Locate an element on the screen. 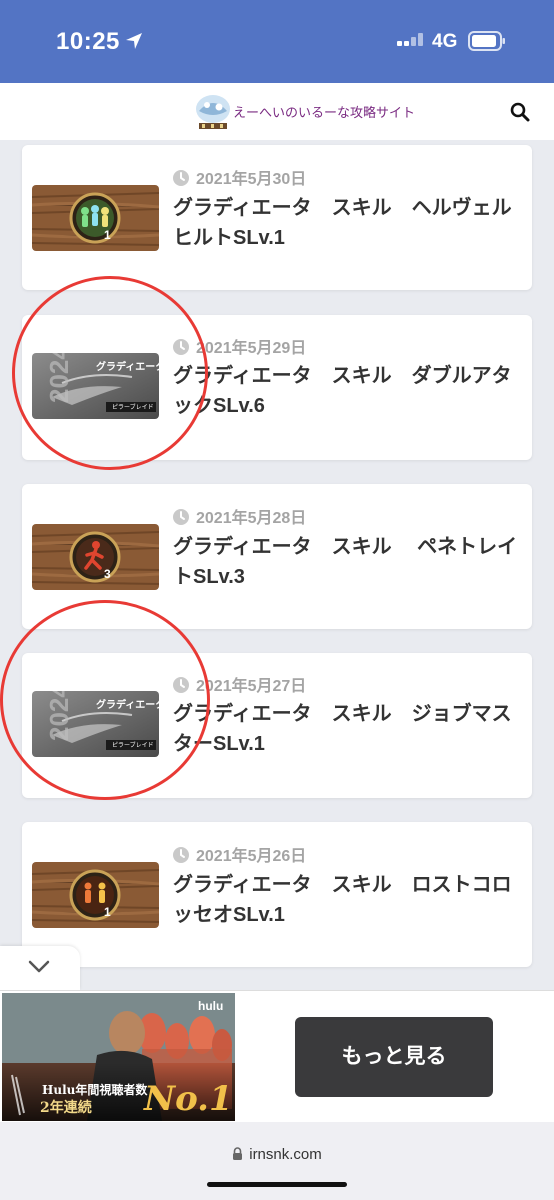 The width and height of the screenshot is (554, 1200). post-date: 2021年5月28日 is located at coordinates (239, 516).